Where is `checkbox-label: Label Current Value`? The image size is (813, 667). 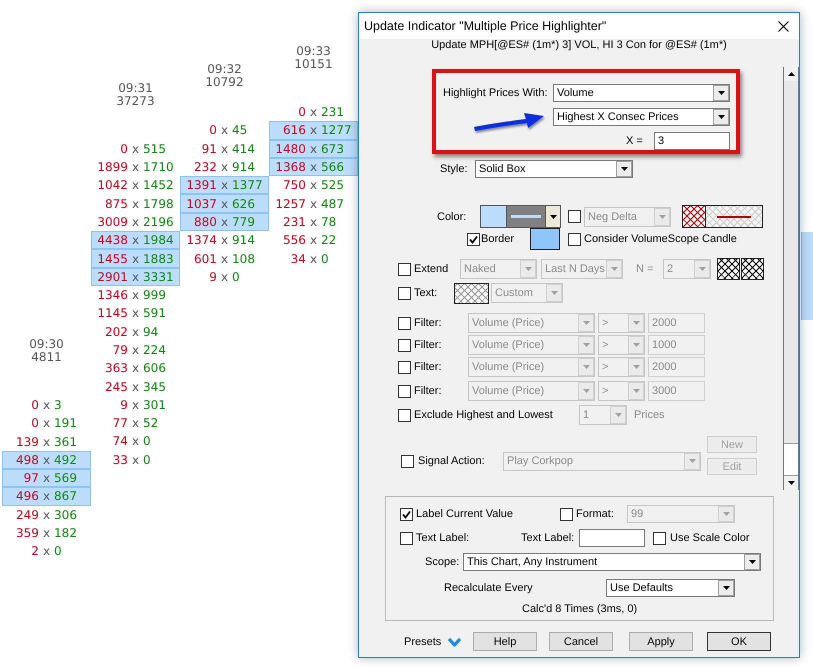 checkbox-label: Label Current Value is located at coordinates (465, 514).